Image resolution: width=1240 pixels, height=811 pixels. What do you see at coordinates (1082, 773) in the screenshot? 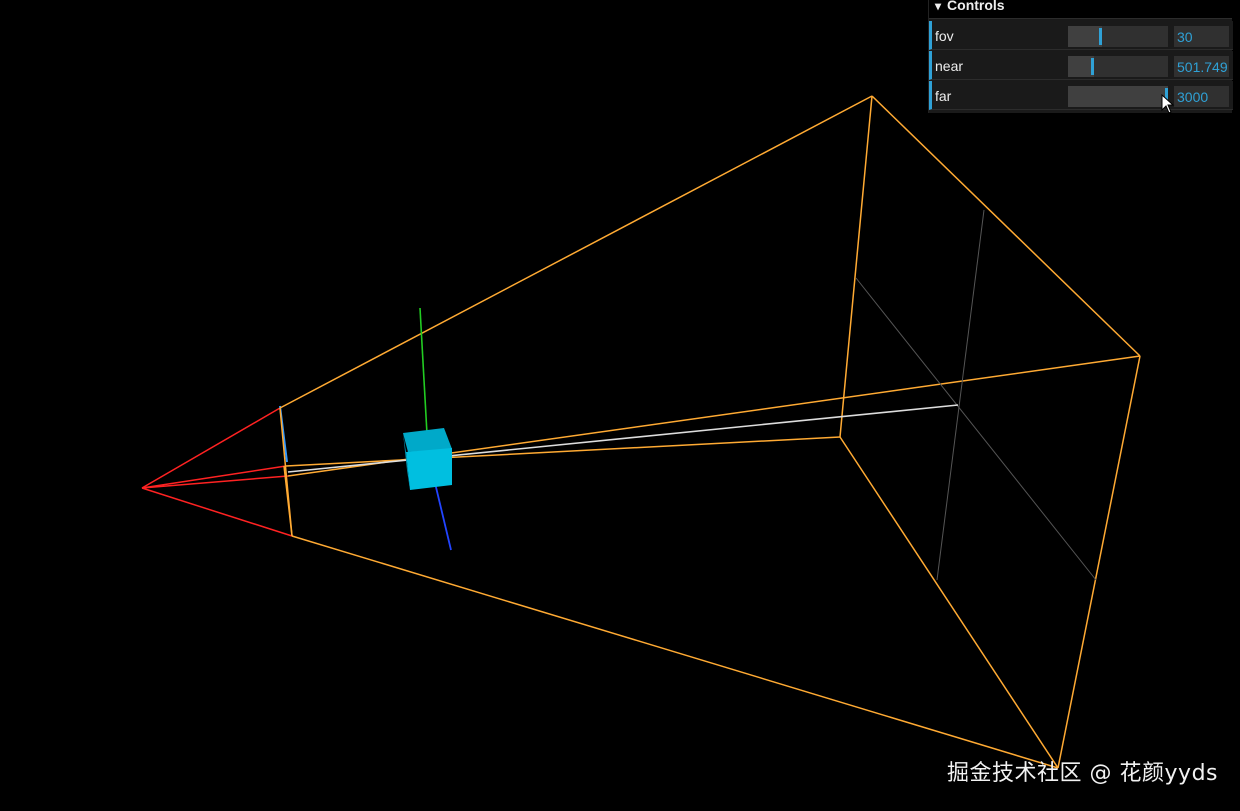
I see `watermark-text: 掘金技术社区 @ 花颜yyds` at bounding box center [1082, 773].